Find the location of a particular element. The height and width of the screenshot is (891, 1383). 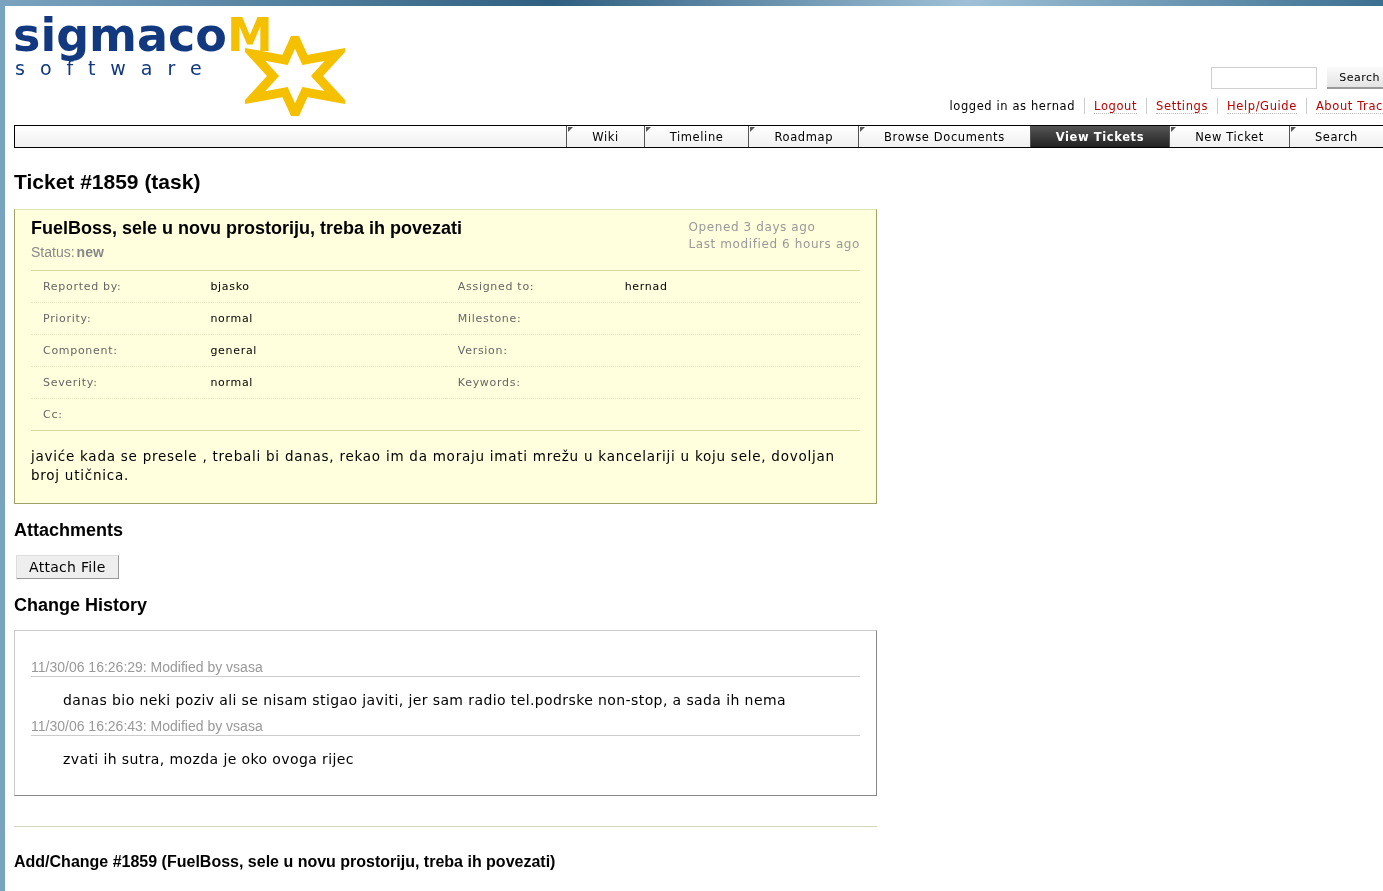

meta-nav-link: Logout is located at coordinates (1116, 106).